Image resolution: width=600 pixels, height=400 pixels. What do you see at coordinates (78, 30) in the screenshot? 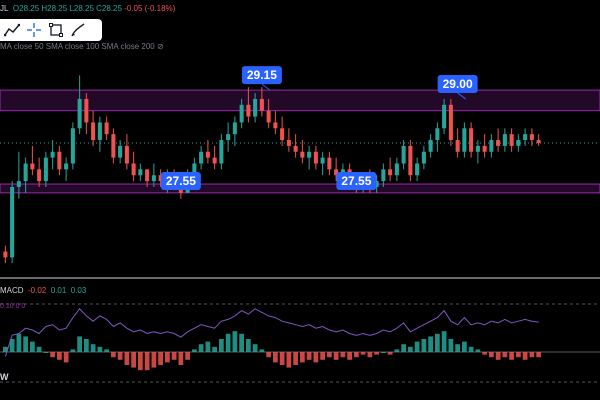
I see `brush-icon` at bounding box center [78, 30].